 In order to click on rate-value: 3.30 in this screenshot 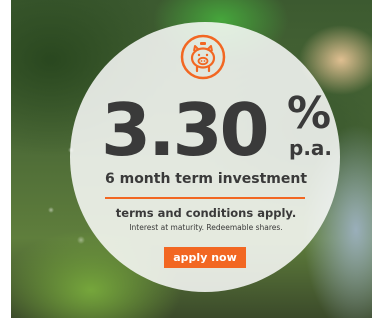, I will do `click(185, 130)`.